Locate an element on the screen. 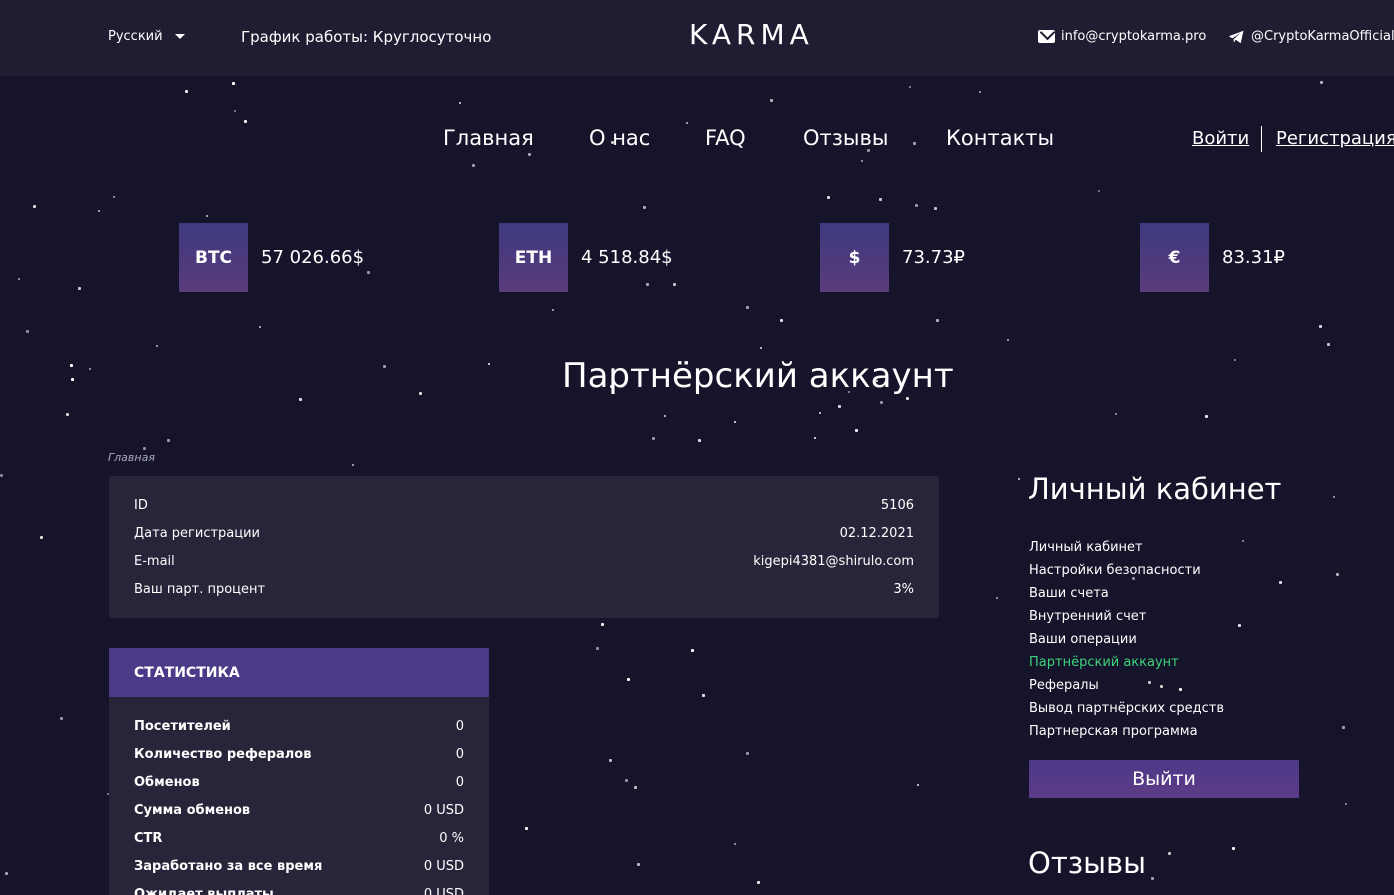  login-link: Войти is located at coordinates (1220, 138).